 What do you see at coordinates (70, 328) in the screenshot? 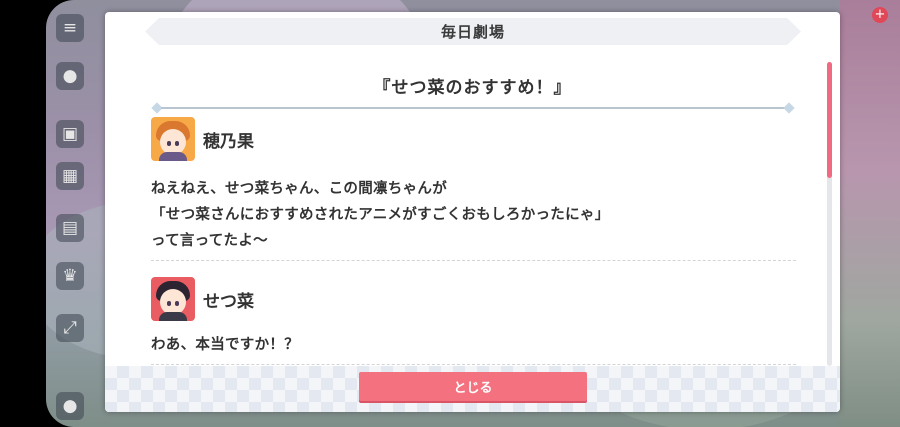
I see `expand-icon: ⤢` at bounding box center [70, 328].